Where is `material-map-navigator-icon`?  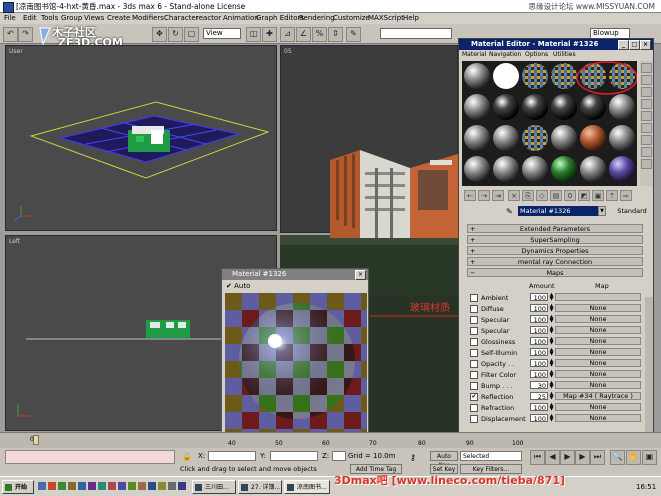
material-map-navigator-icon is located at coordinates (646, 164).